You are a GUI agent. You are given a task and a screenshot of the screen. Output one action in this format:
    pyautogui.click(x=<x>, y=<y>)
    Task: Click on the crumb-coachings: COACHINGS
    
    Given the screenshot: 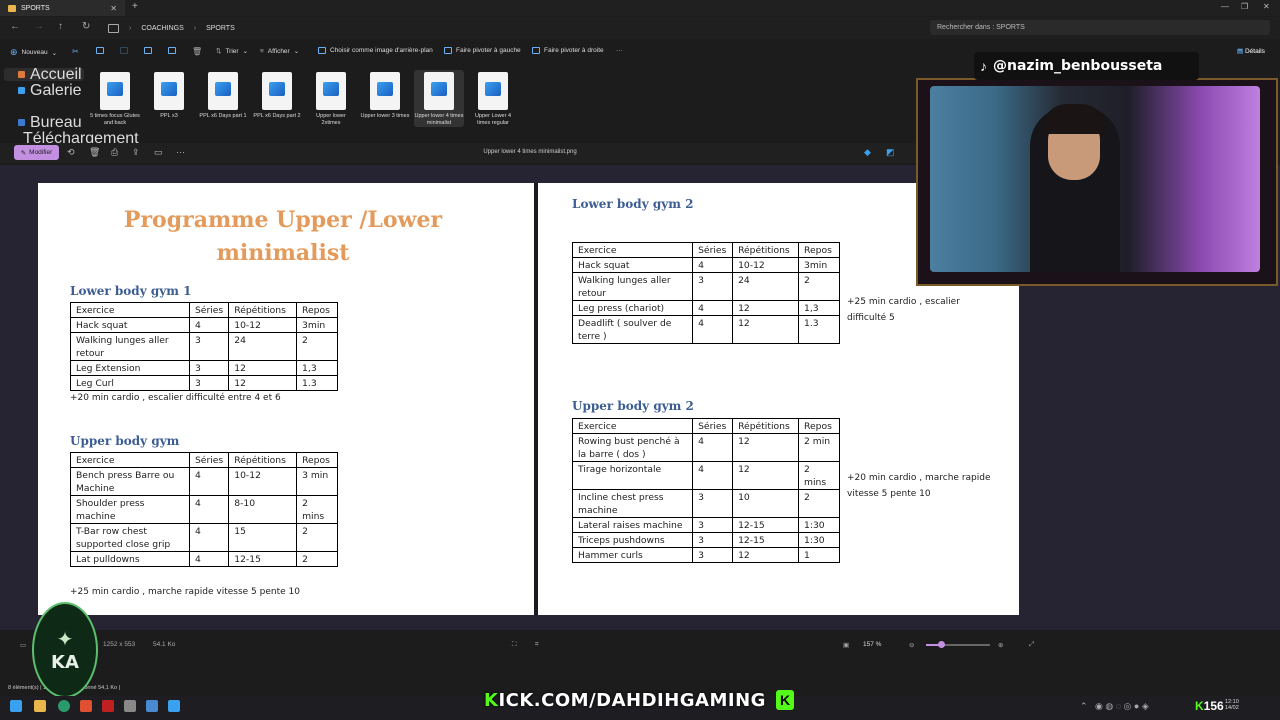 What is the action you would take?
    pyautogui.click(x=162, y=28)
    